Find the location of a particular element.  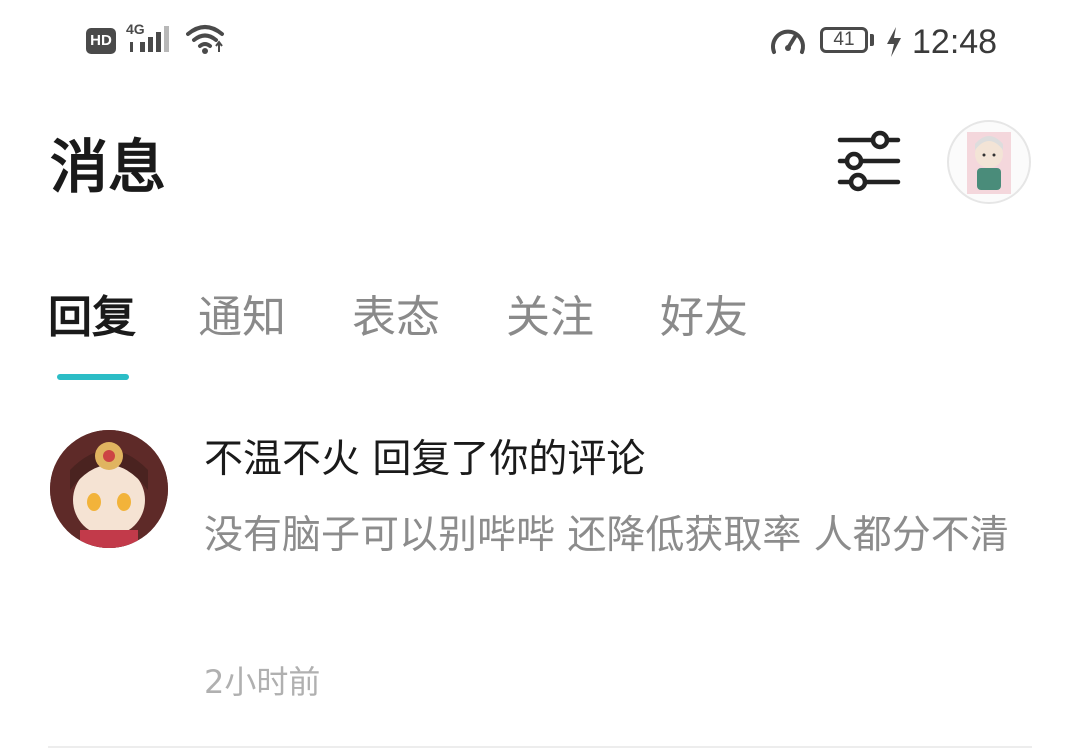

sliders-icon is located at coordinates (869, 163).